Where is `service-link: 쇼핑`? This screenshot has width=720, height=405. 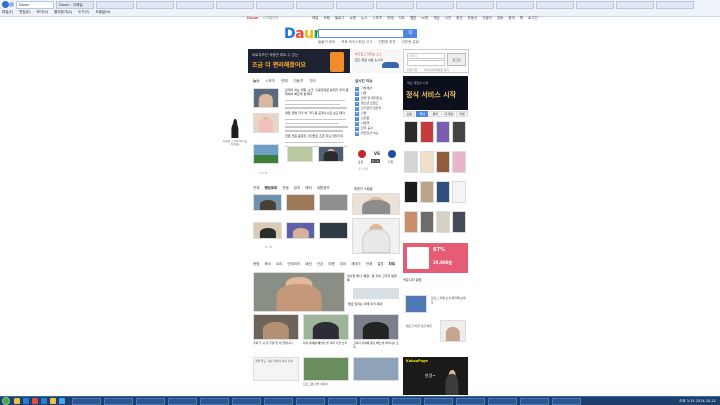
service-link: 쇼핑 is located at coordinates (353, 18).